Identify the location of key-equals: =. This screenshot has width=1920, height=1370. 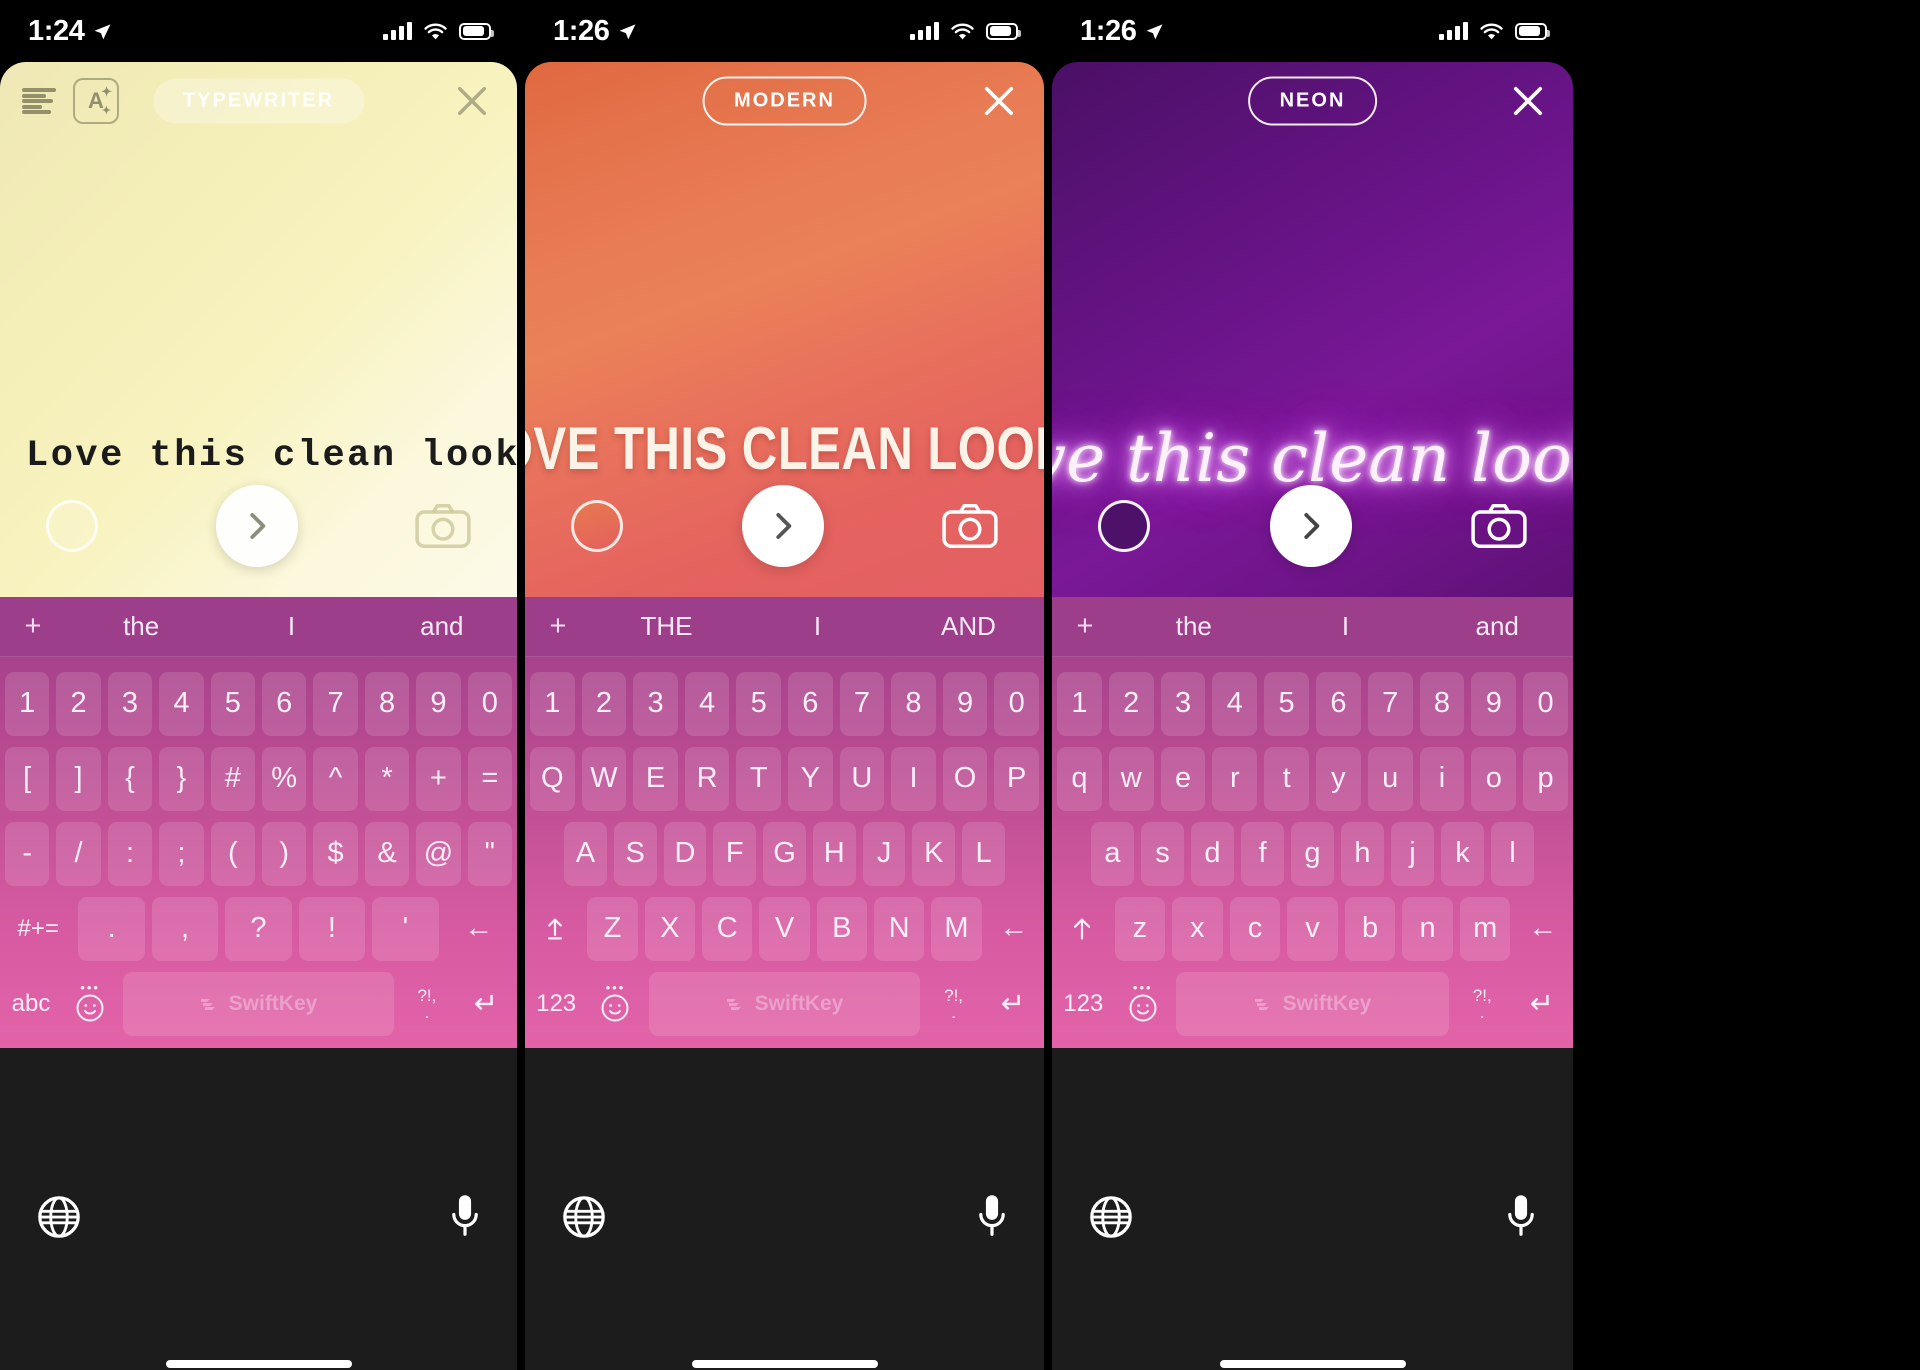
(490, 778).